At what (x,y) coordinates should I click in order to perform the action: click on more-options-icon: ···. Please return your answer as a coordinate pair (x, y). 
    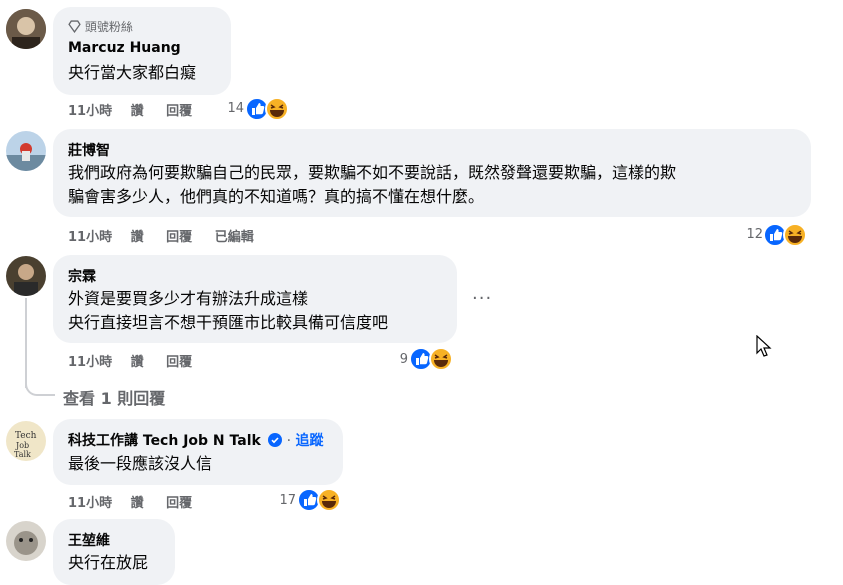
    Looking at the image, I should click on (482, 298).